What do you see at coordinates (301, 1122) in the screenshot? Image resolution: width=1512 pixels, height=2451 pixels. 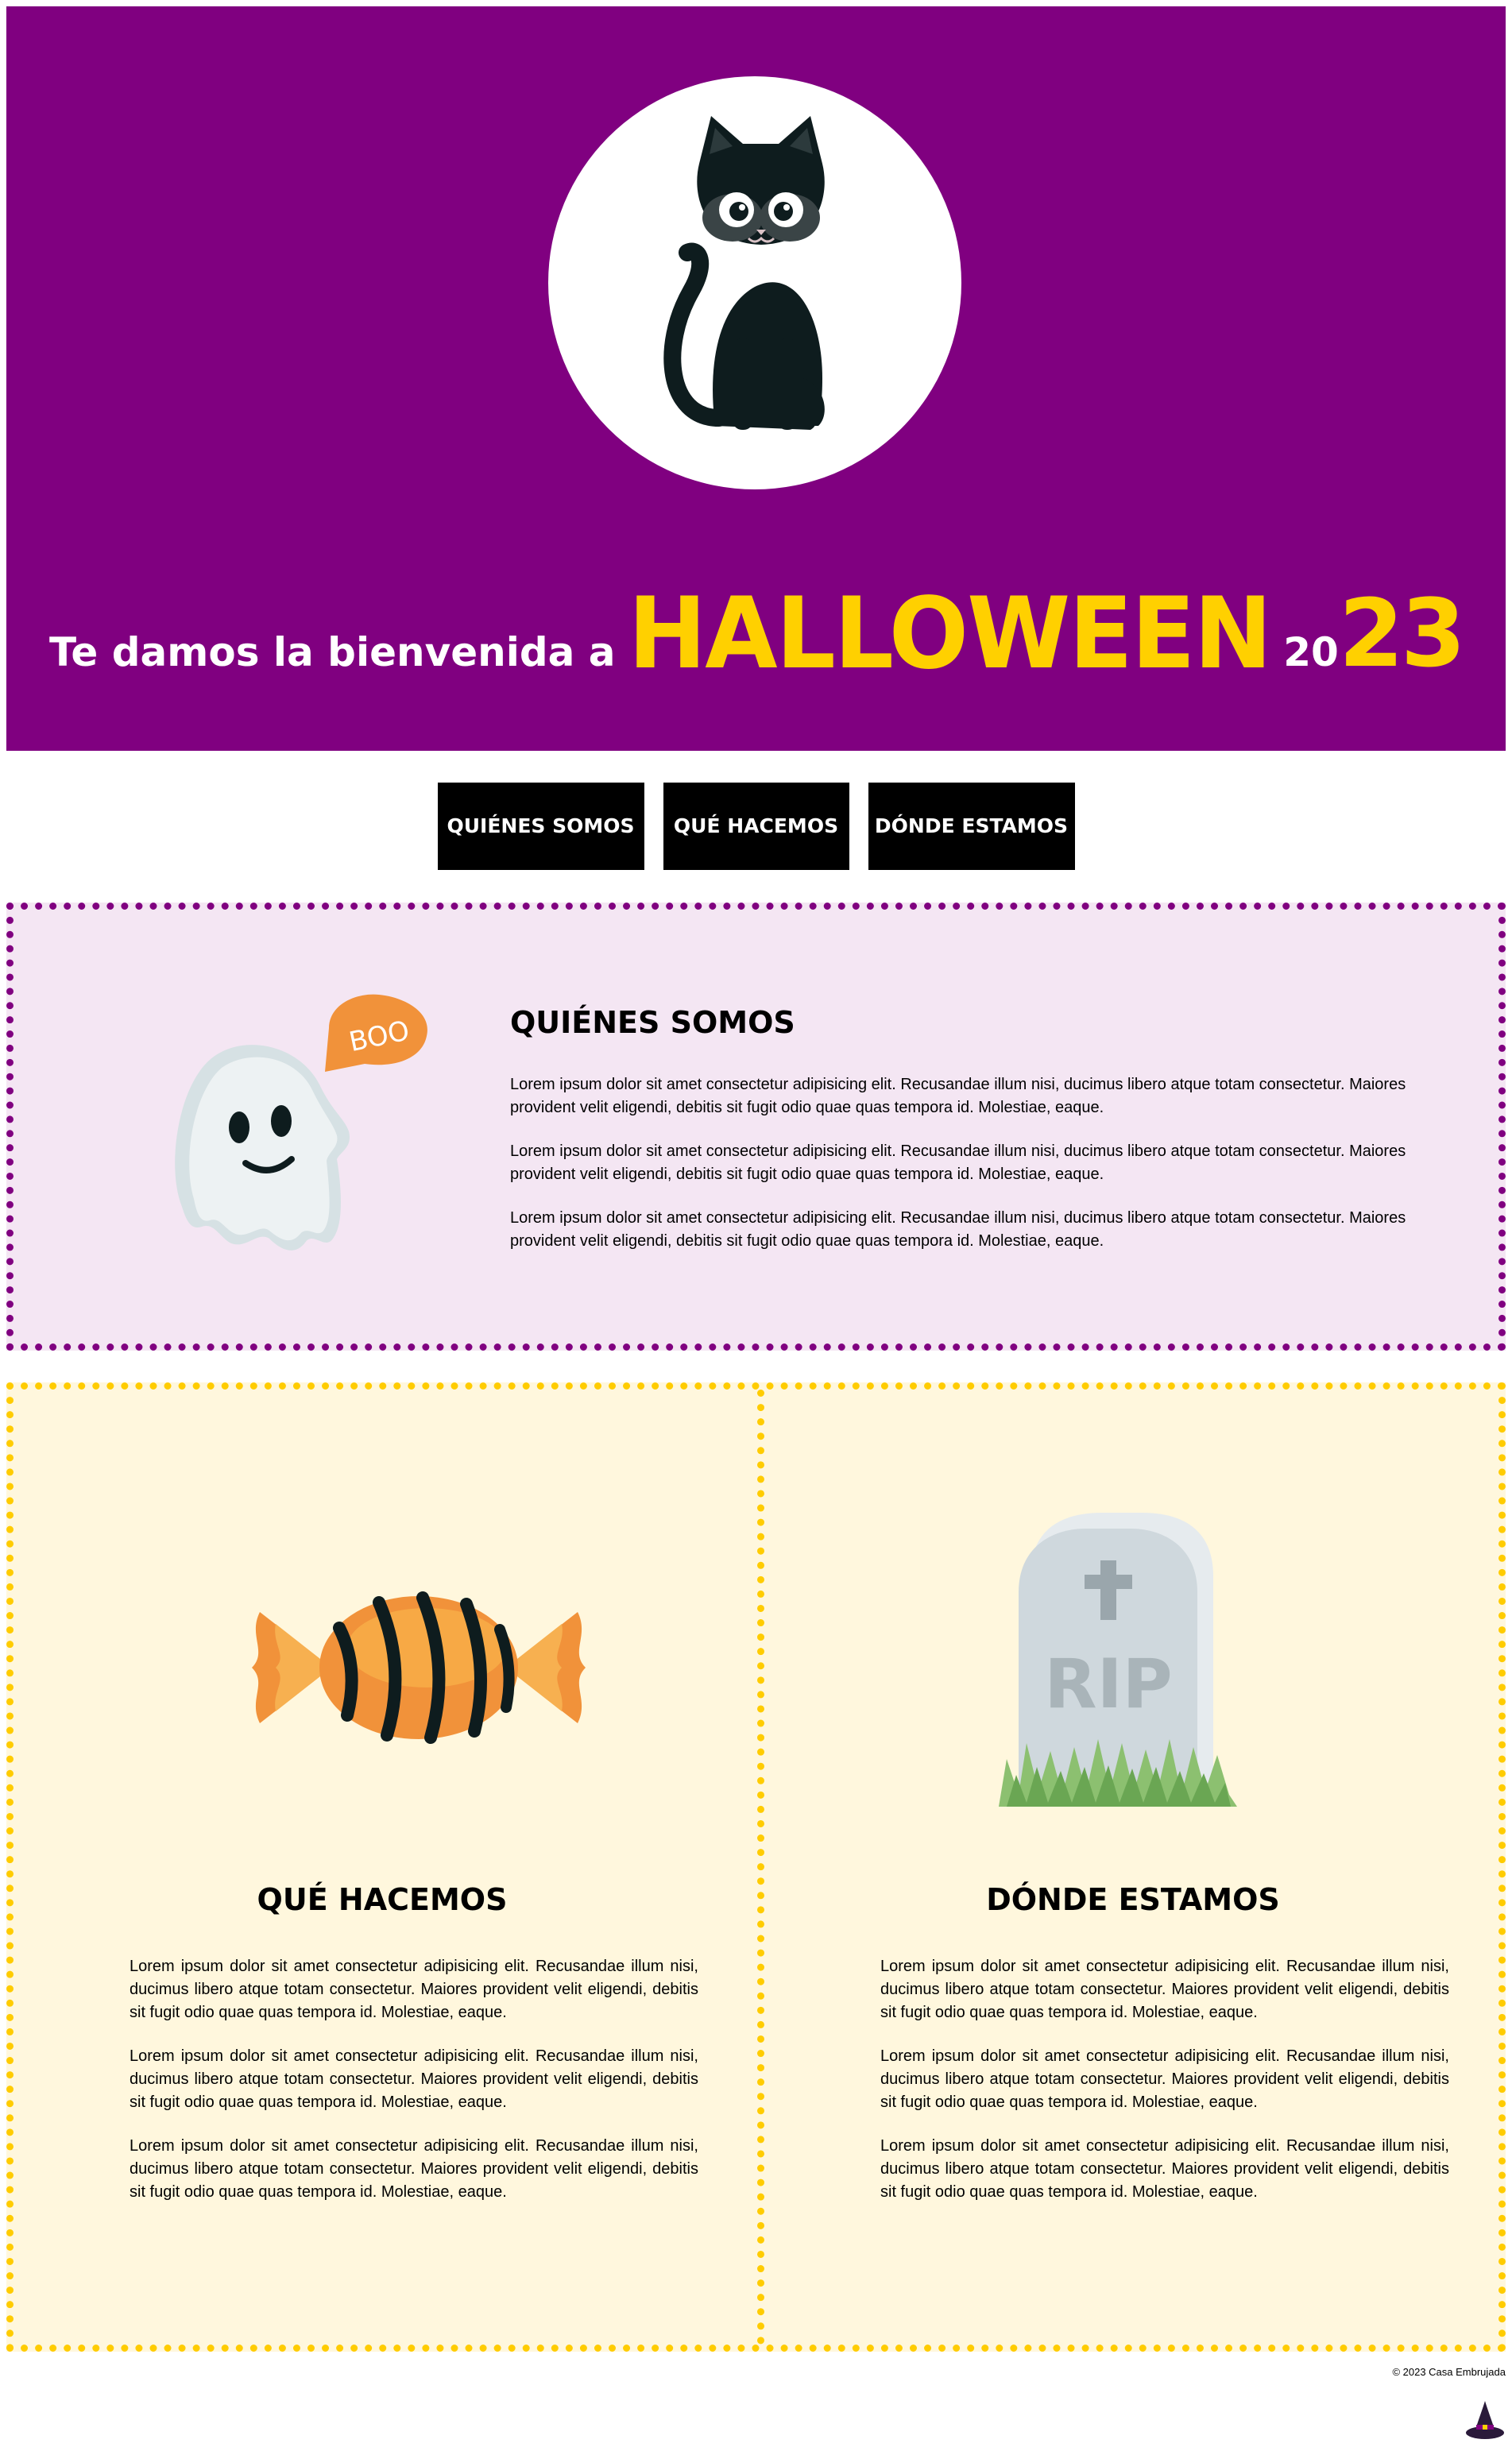 I see `ghost-icon: BOO` at bounding box center [301, 1122].